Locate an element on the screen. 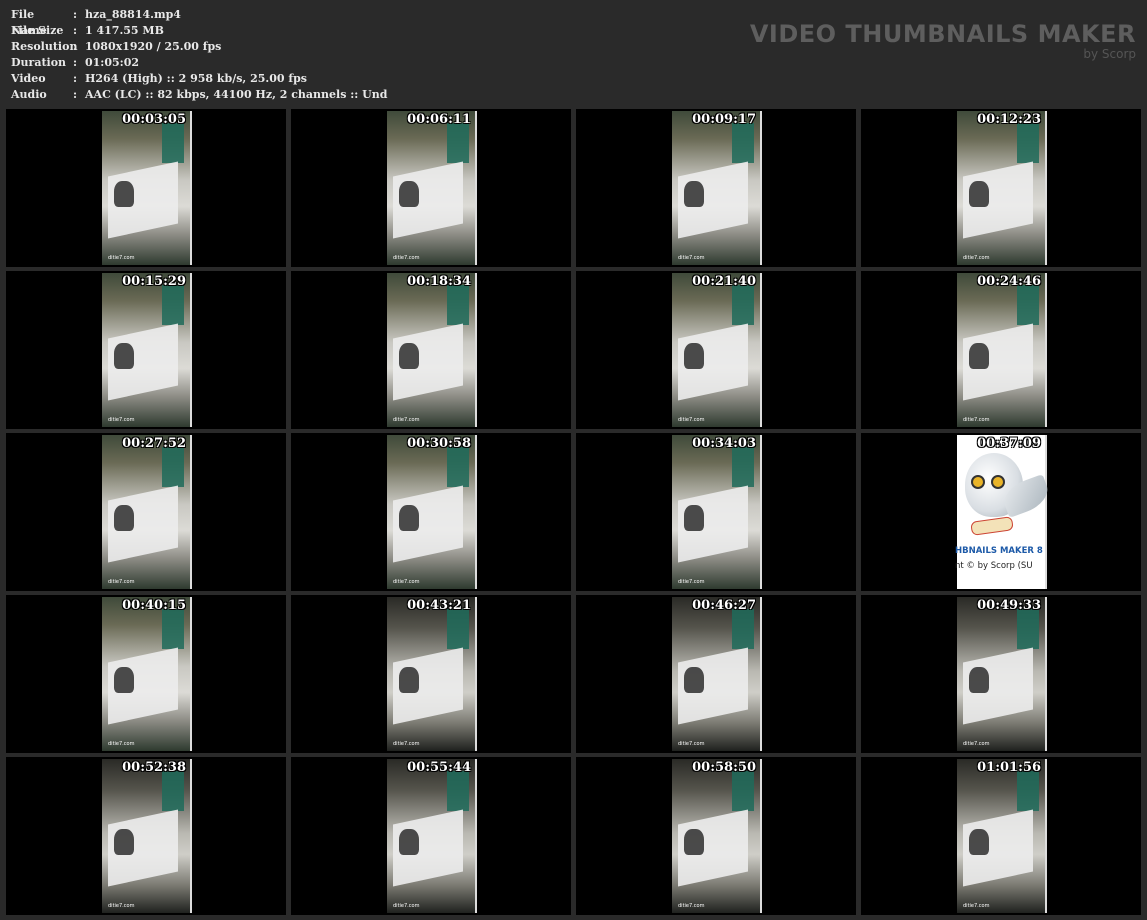 The width and height of the screenshot is (1147, 920). thumbnail-tile: ditie7.com 00:15:29 is located at coordinates (146, 350).